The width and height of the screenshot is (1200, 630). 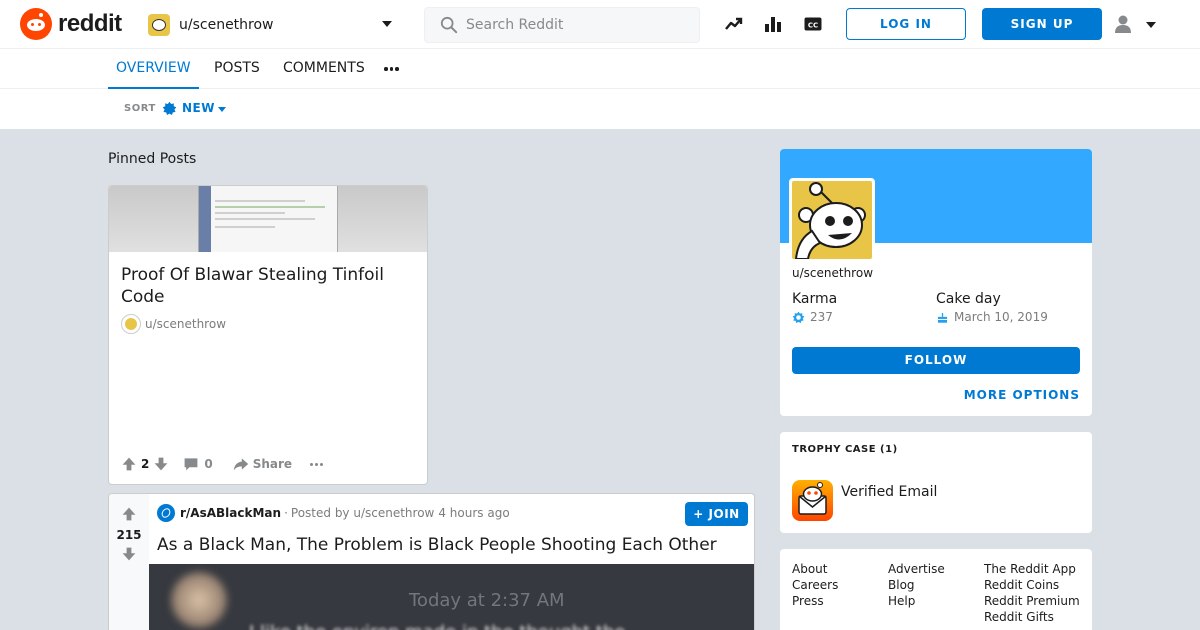 What do you see at coordinates (936, 482) in the screenshot?
I see `trophy-case-card: TROPHY CASE (1) Verified Email` at bounding box center [936, 482].